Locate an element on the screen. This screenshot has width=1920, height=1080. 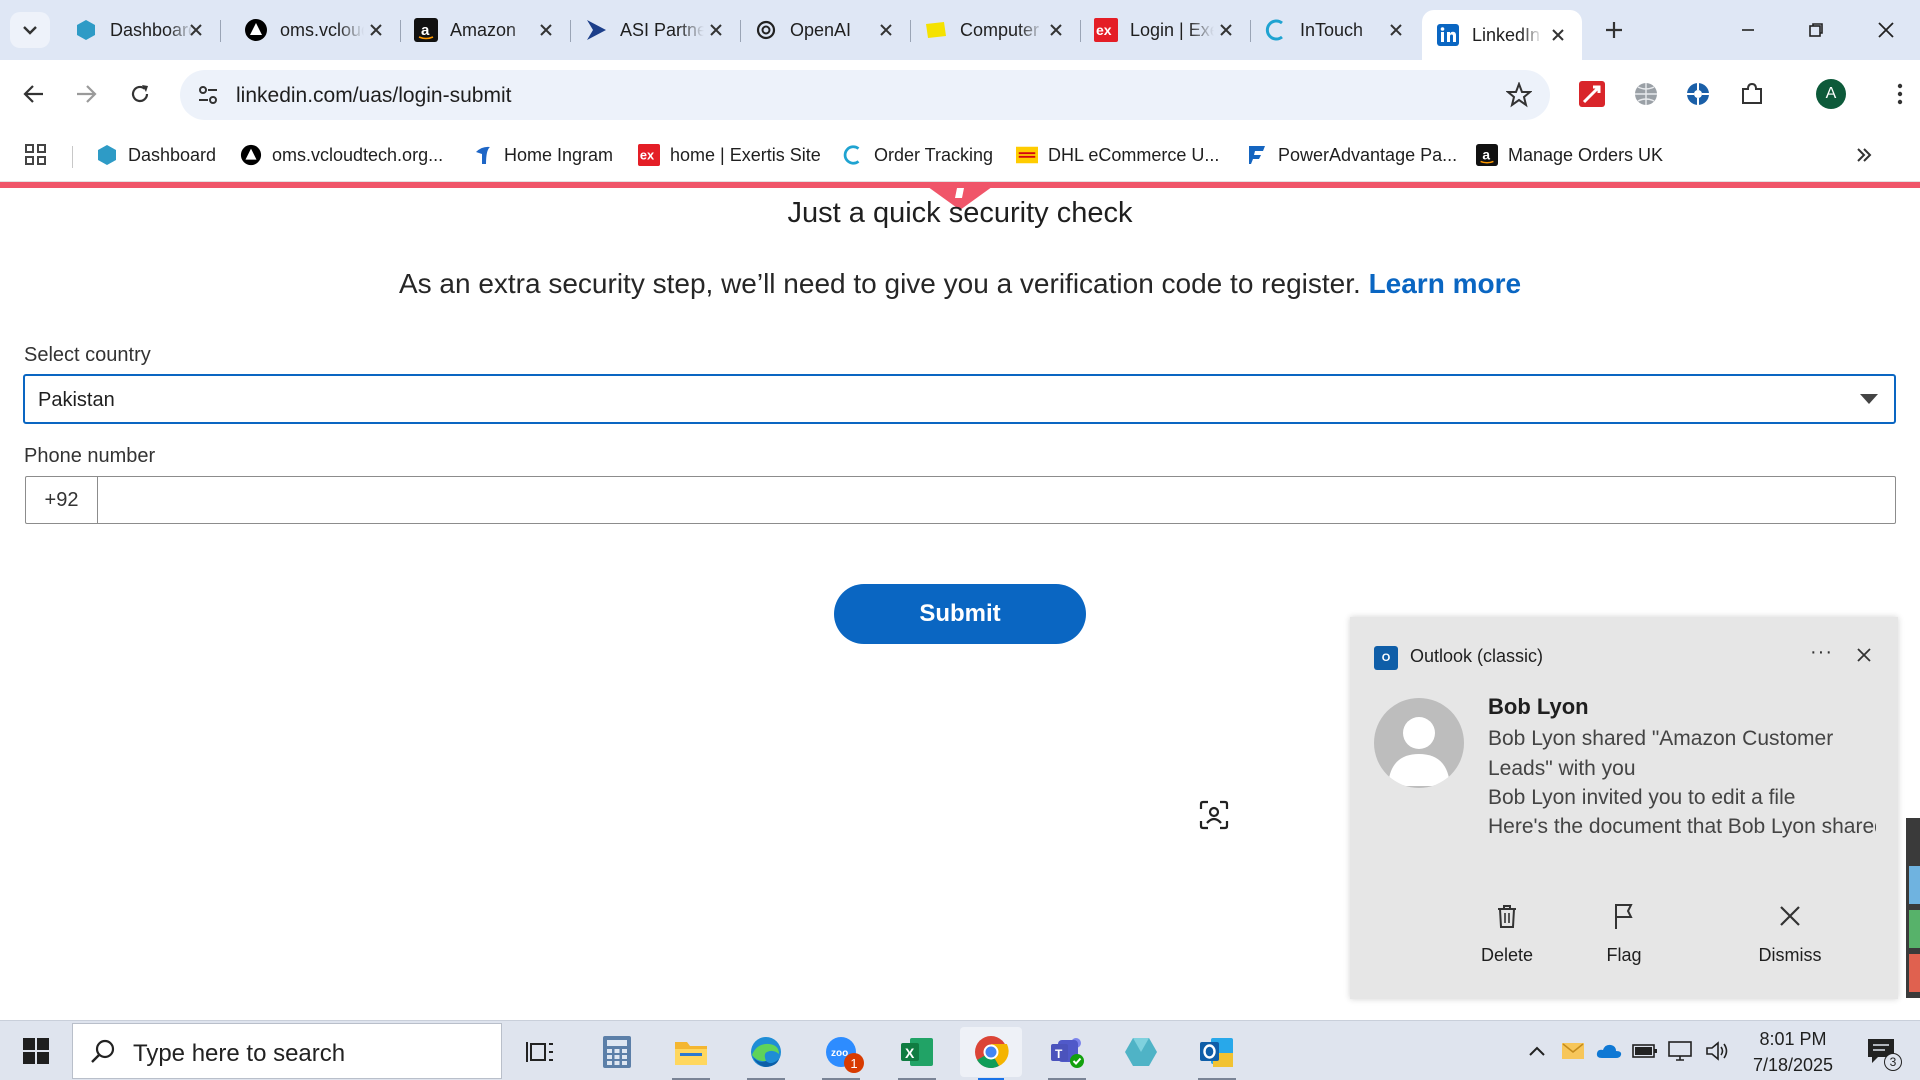
volume-icon is located at coordinates (1717, 1051).